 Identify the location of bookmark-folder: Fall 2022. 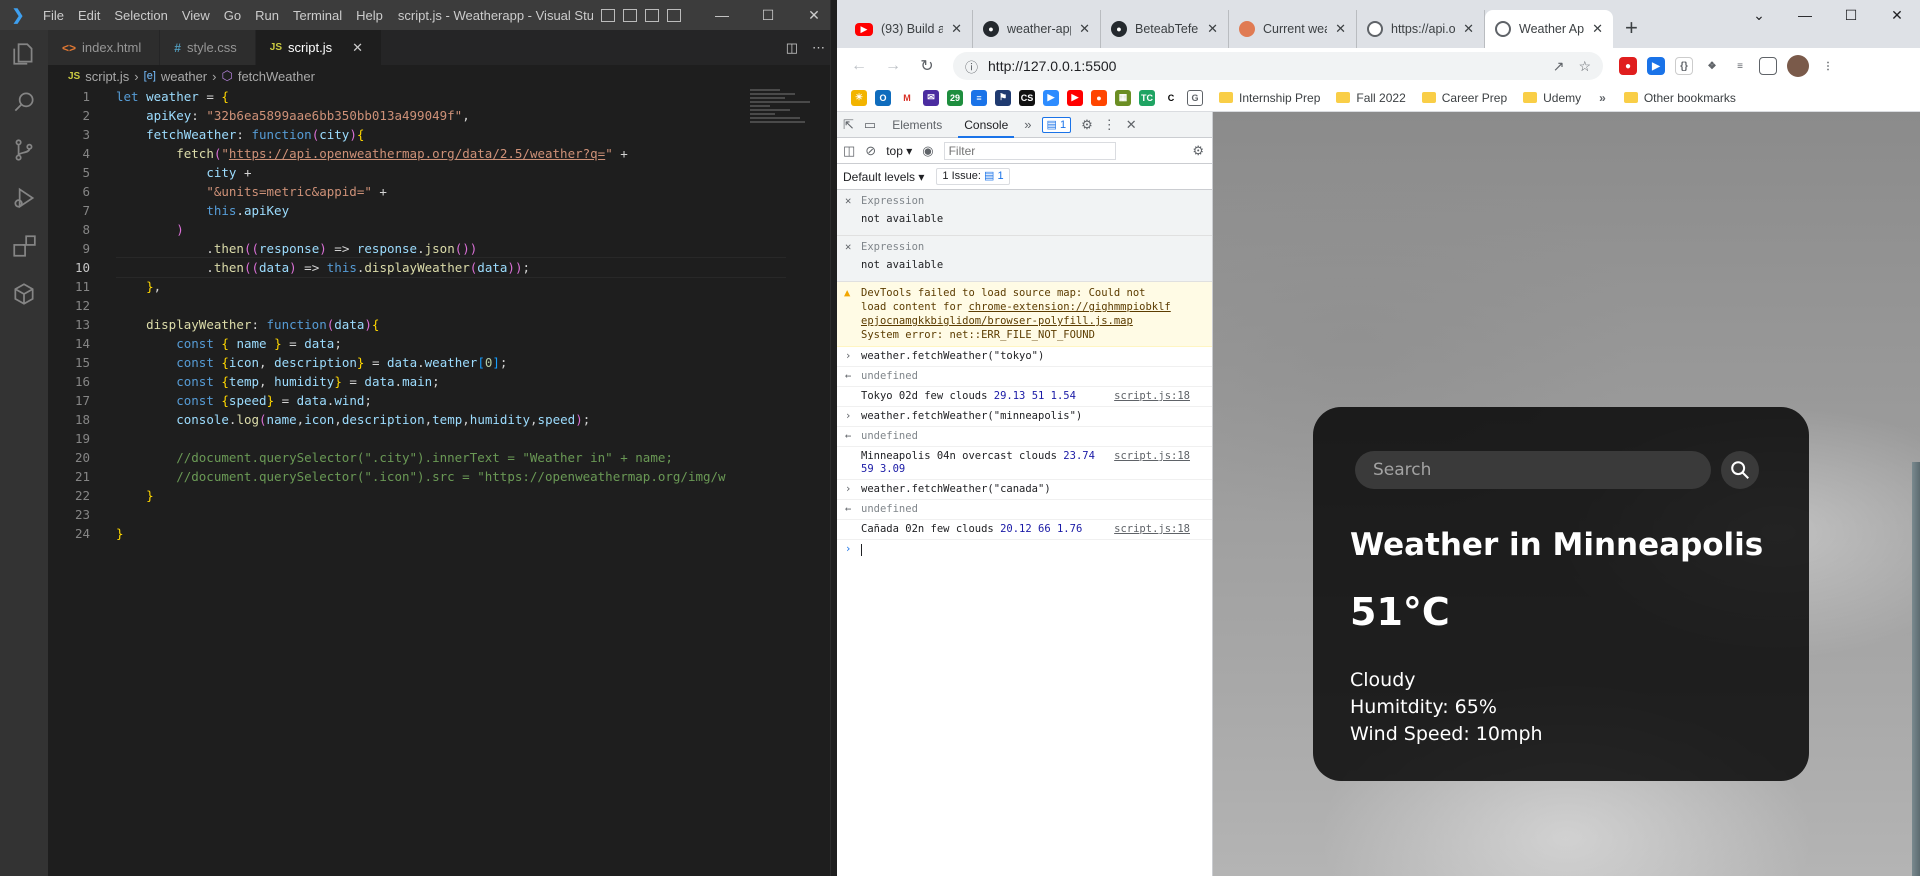
(1371, 98).